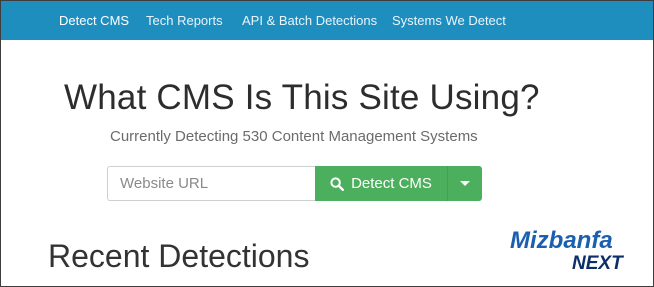 This screenshot has height=287, width=654. I want to click on mizbanfa-logo: Mizbanfa NEXT, so click(576, 249).